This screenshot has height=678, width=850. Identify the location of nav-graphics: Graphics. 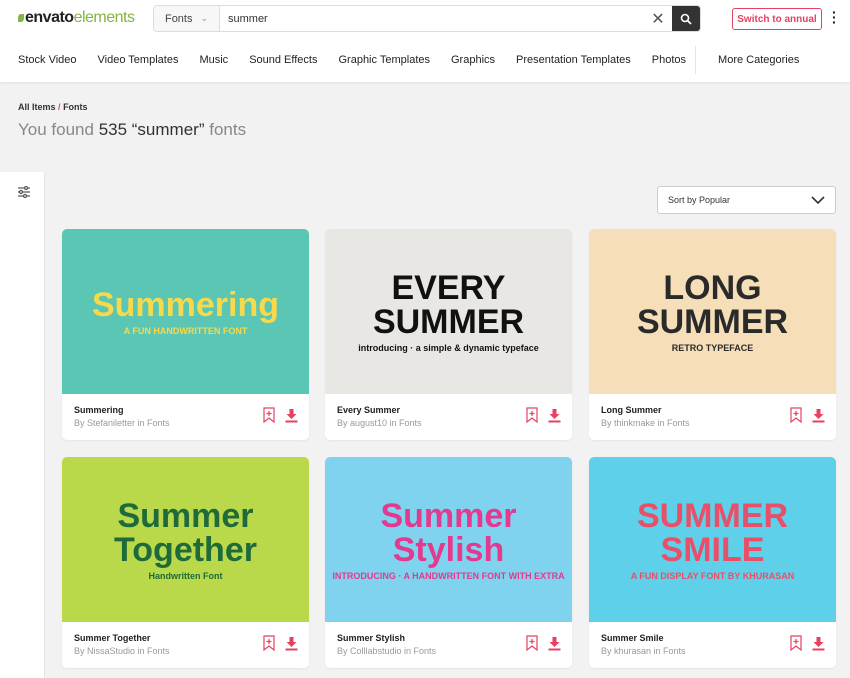
(473, 60).